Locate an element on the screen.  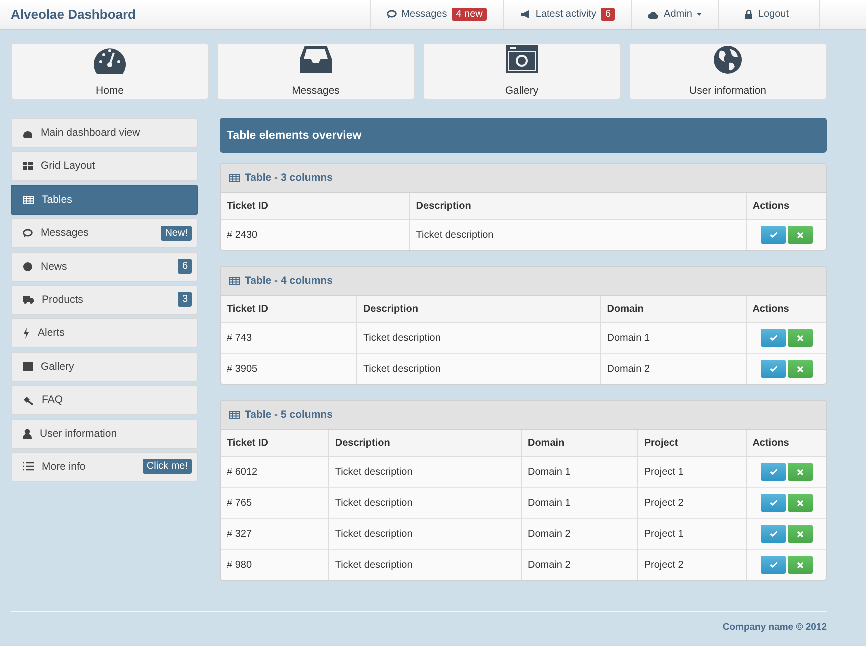
sidebar-item: More info Click me! is located at coordinates (104, 467).